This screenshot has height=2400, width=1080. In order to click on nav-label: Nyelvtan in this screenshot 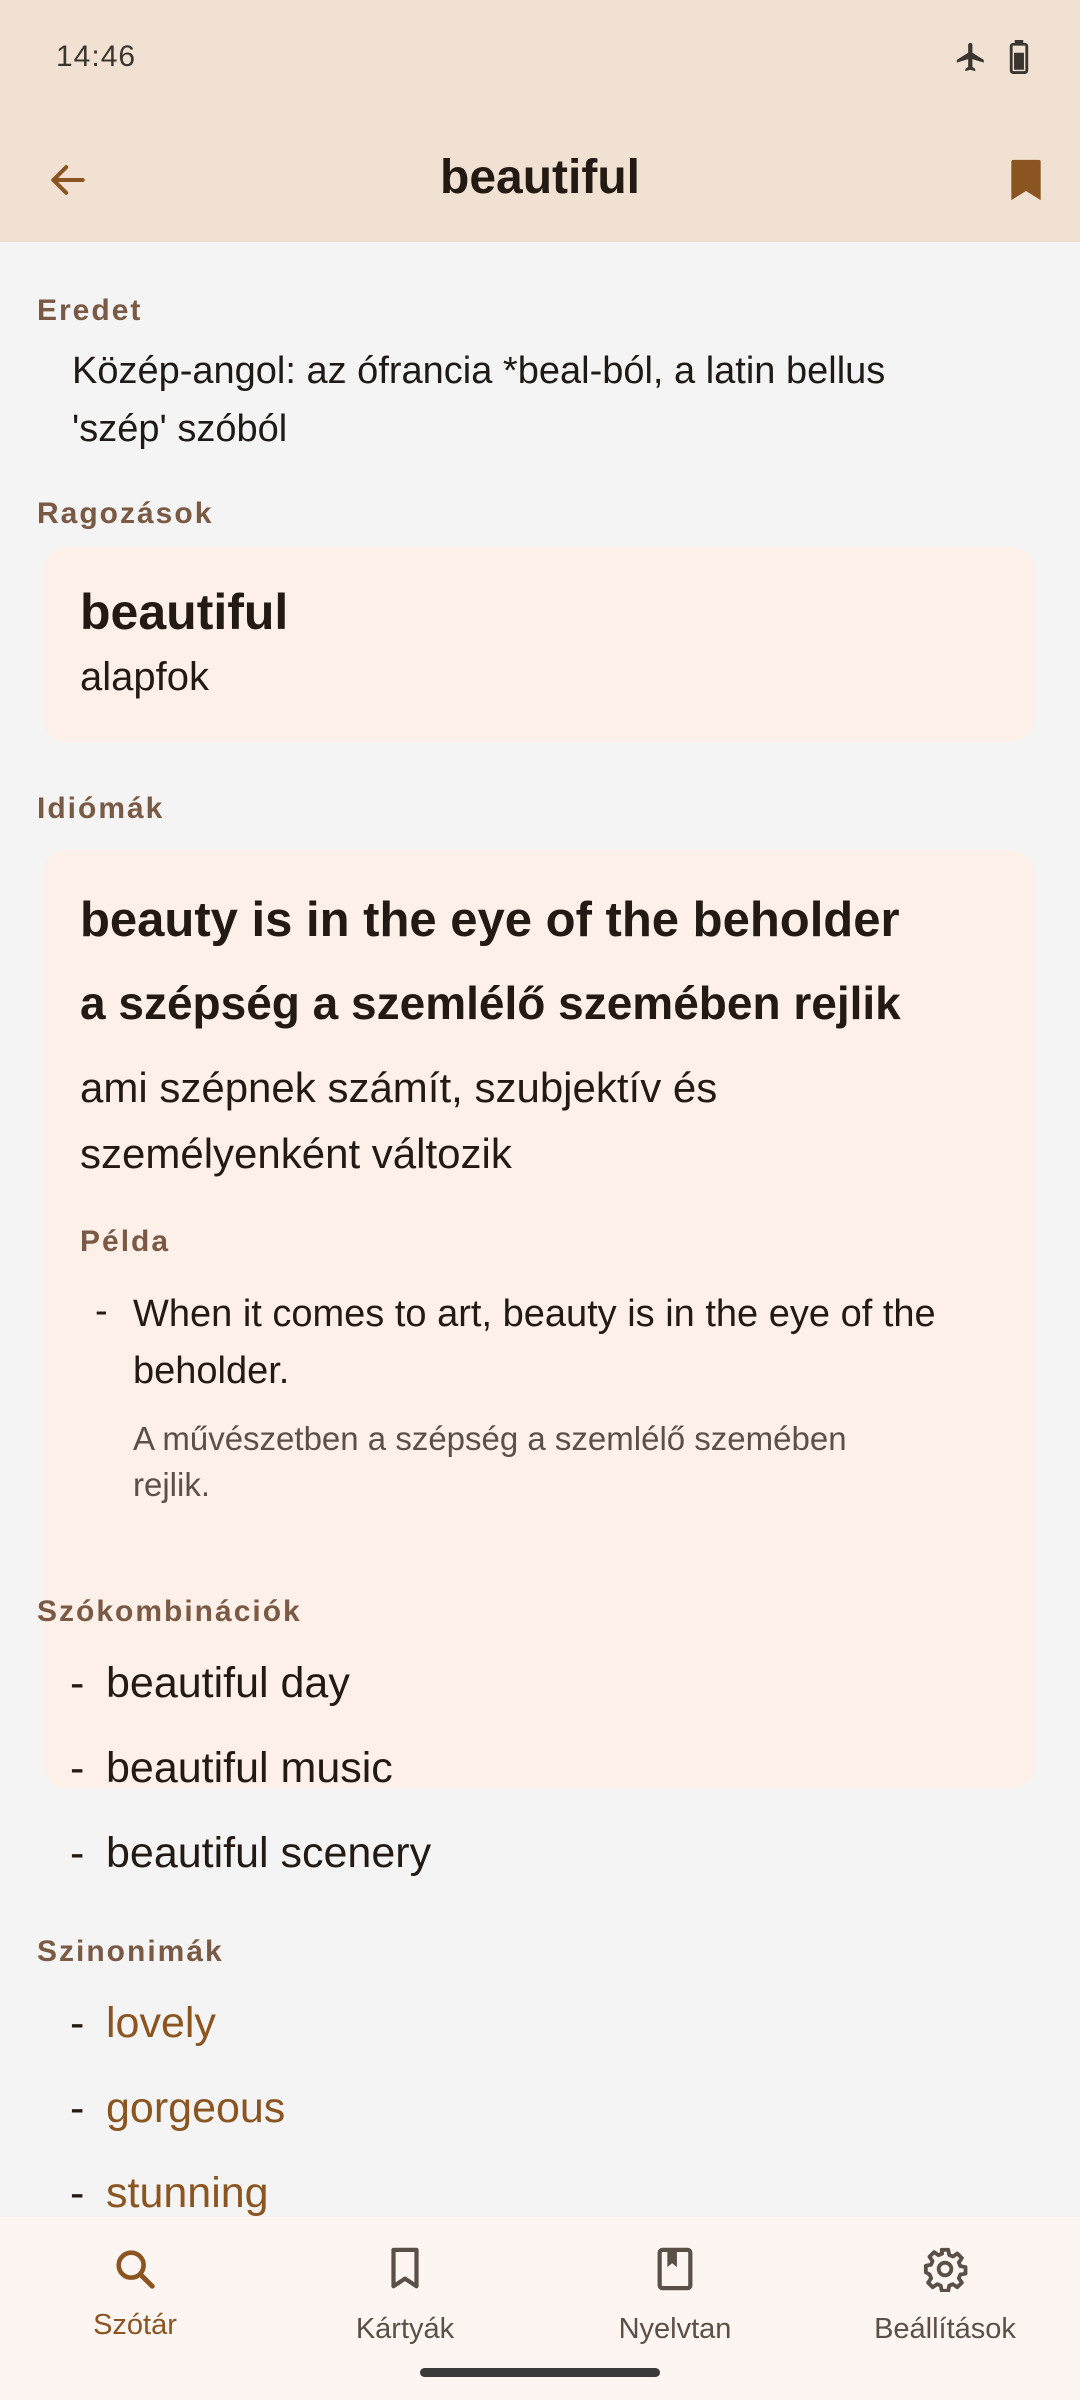, I will do `click(675, 2329)`.